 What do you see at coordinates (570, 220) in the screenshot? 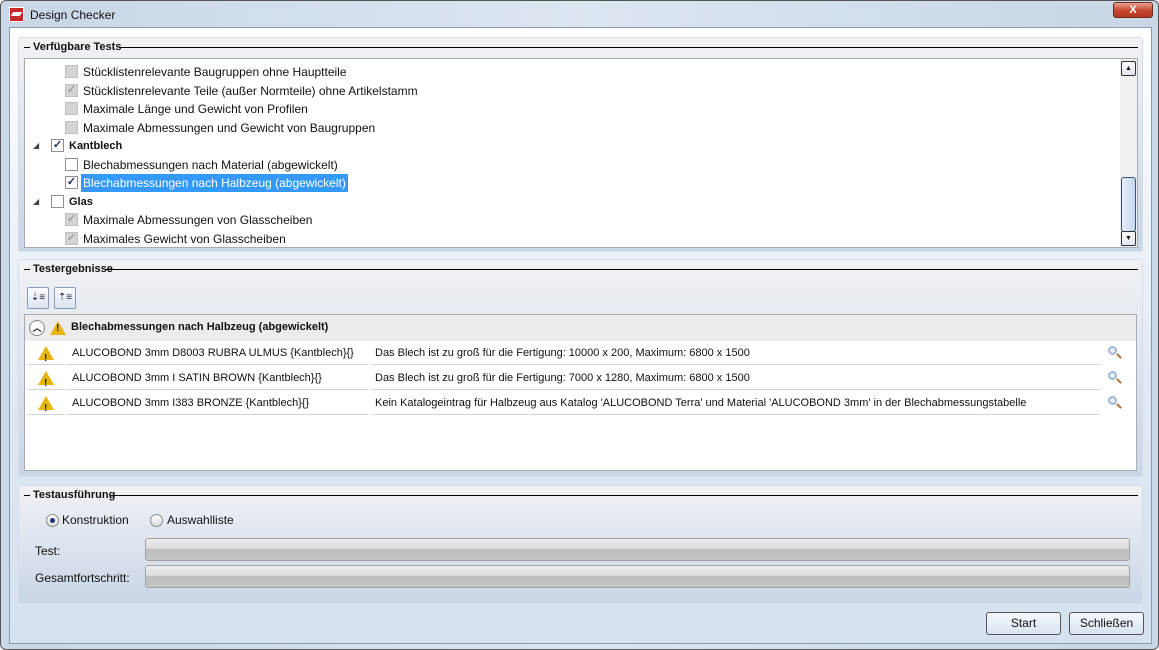
I see `tree-item: ✓ Maximale Abmessungen von Glasscheiben` at bounding box center [570, 220].